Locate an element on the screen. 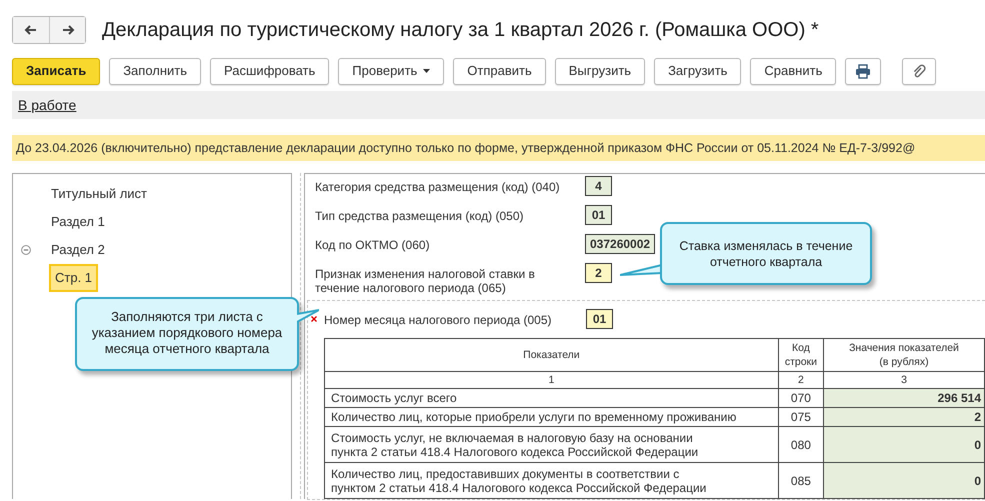 This screenshot has height=501, width=985. status-link: В работе is located at coordinates (47, 105).